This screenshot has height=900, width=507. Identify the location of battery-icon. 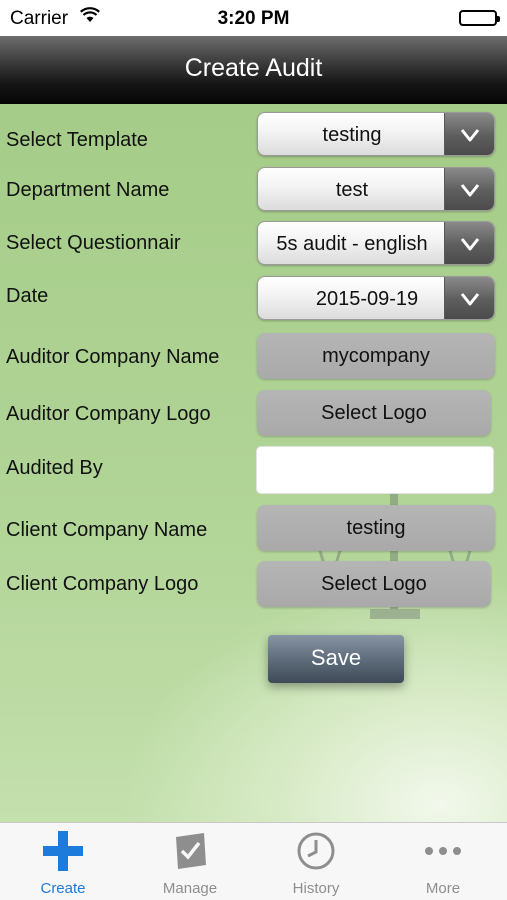
(479, 18).